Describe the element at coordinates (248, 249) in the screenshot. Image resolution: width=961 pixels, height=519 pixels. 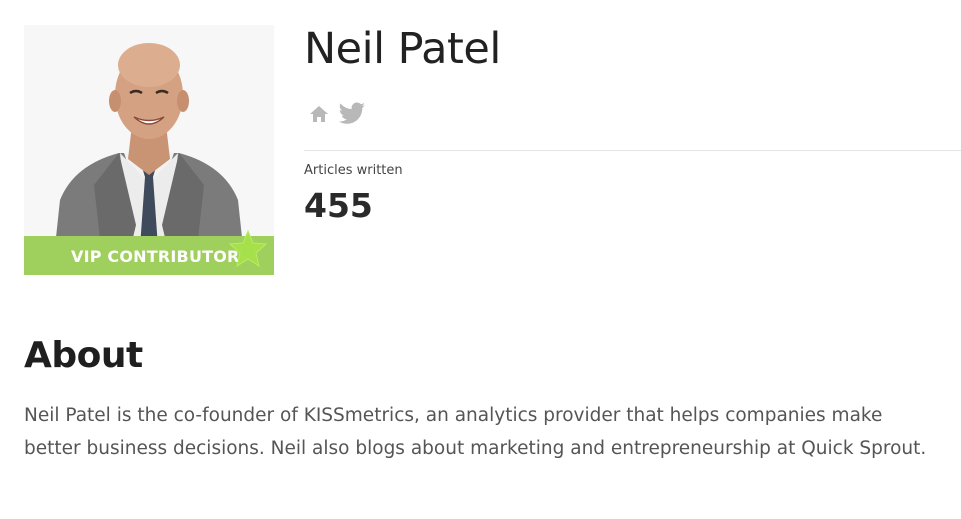
I see `star-icon` at that location.